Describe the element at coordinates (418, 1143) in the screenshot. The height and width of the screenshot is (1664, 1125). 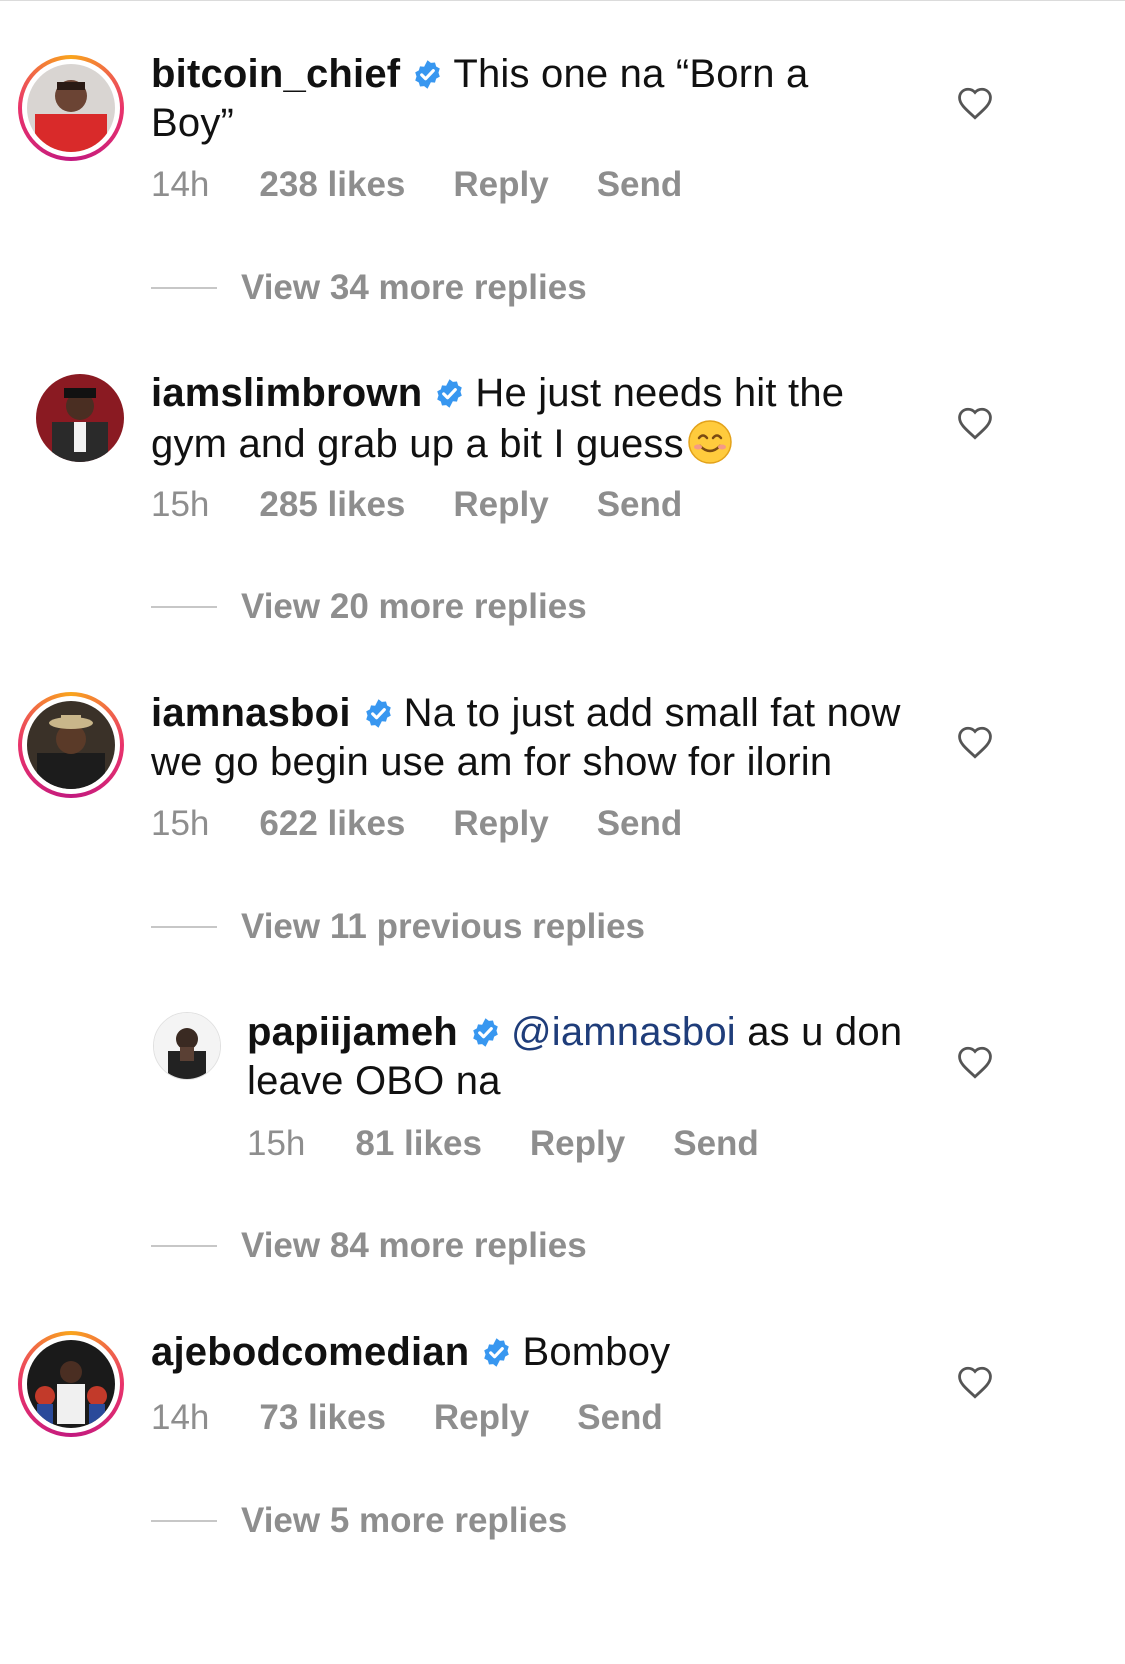
I see `likes-count: 81 likes` at that location.